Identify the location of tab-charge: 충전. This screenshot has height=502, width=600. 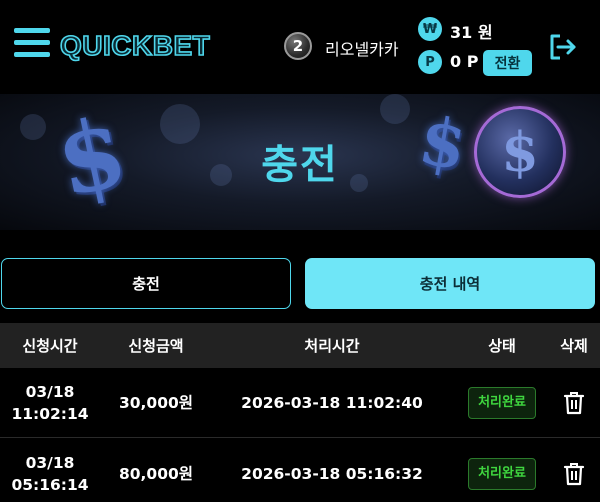
(146, 283).